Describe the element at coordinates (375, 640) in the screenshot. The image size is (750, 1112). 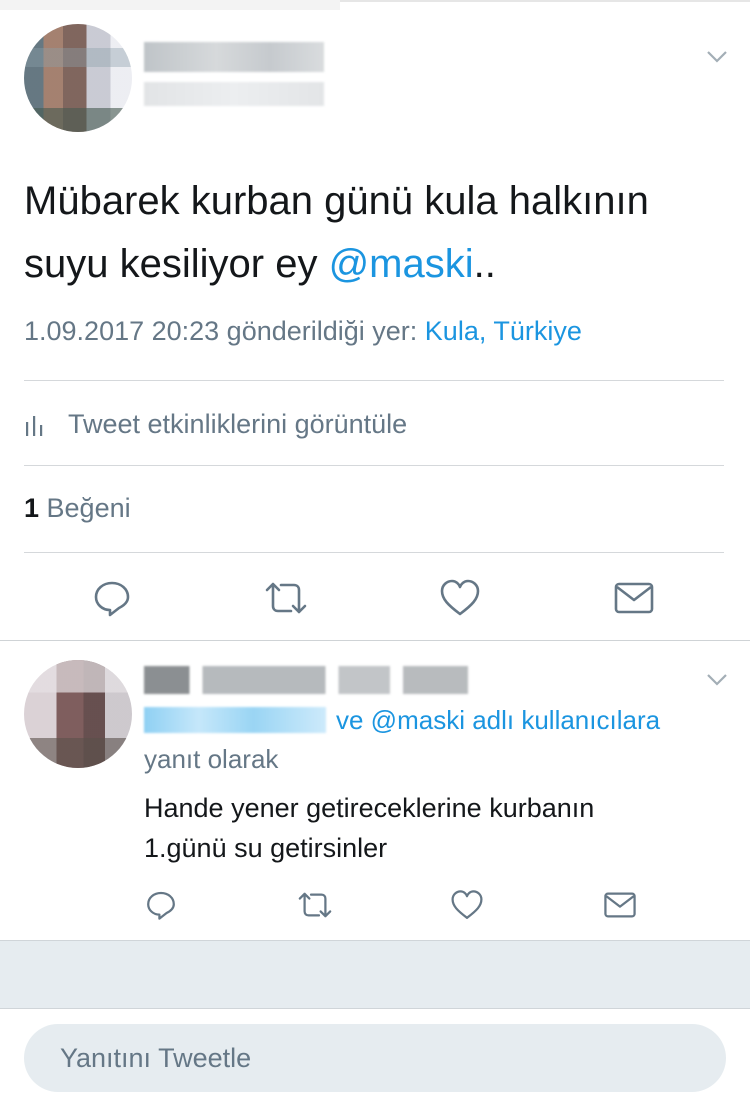
I see `tweet-separator` at that location.